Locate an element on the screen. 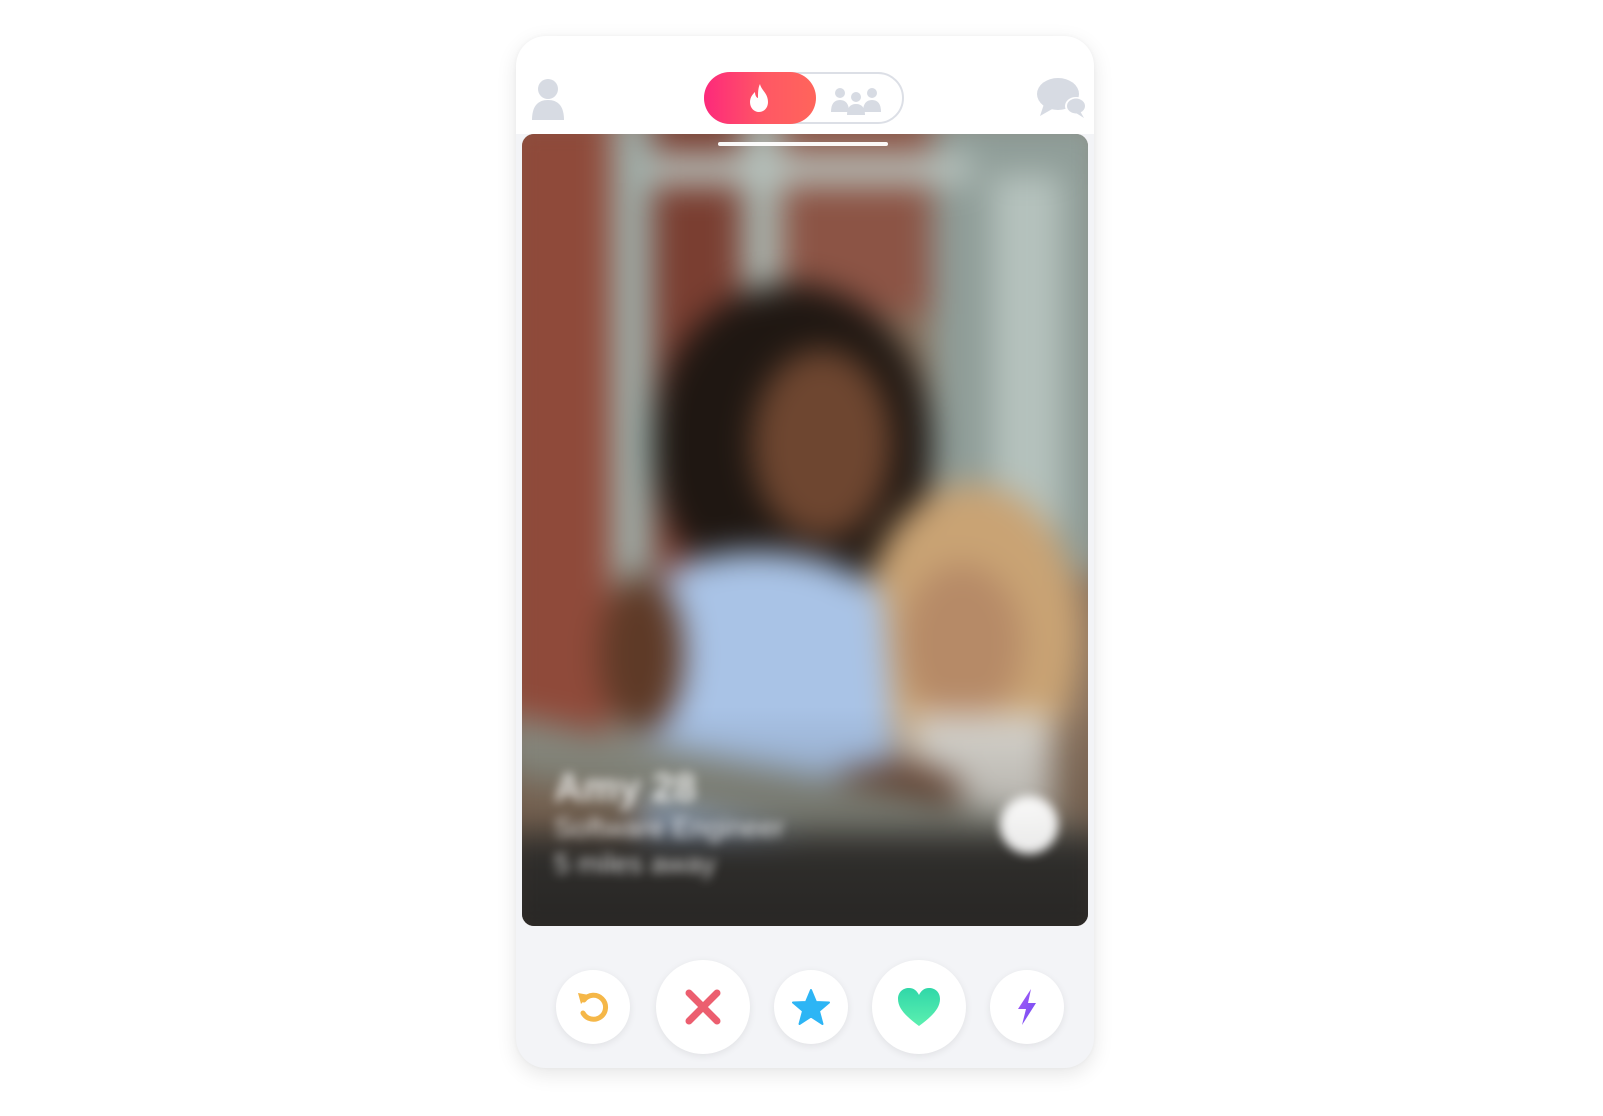  card-detail-line: 5 miles away is located at coordinates (635, 863).